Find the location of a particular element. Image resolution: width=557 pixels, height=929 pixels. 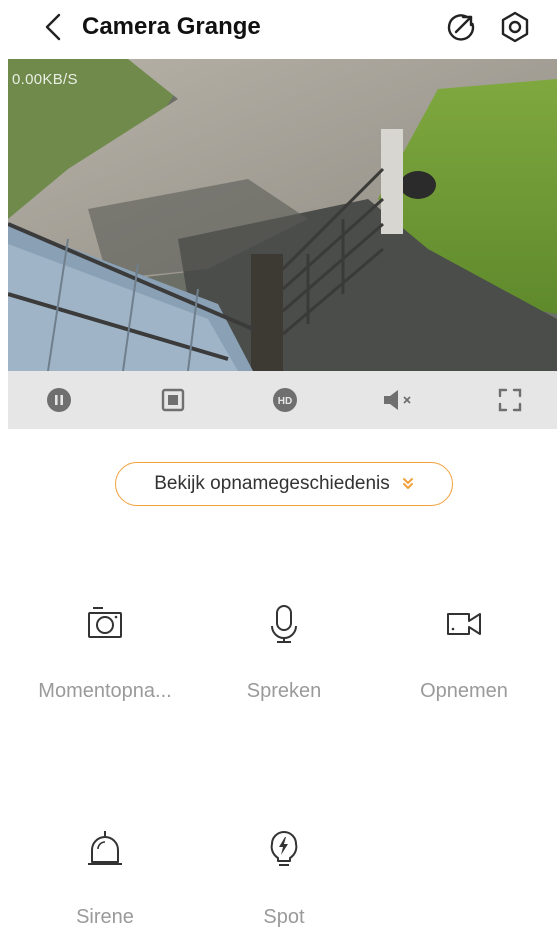

stop-icon is located at coordinates (173, 400).